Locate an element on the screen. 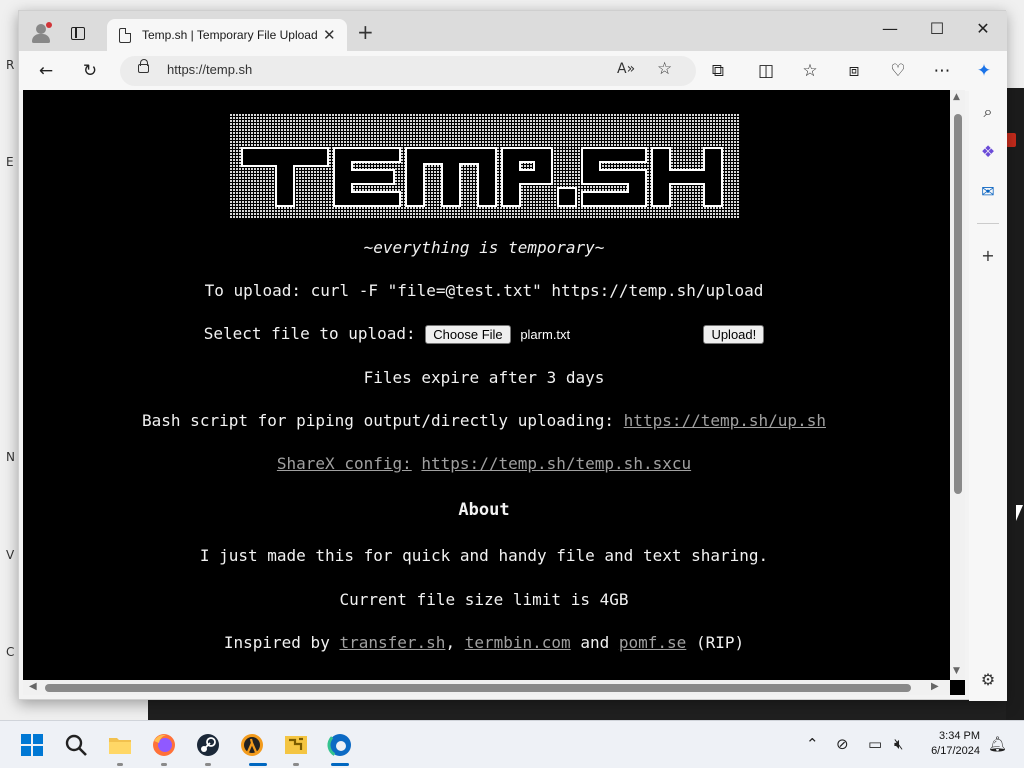 The width and height of the screenshot is (1024, 768). browser-essentials-icon: ♡ is located at coordinates (898, 71).